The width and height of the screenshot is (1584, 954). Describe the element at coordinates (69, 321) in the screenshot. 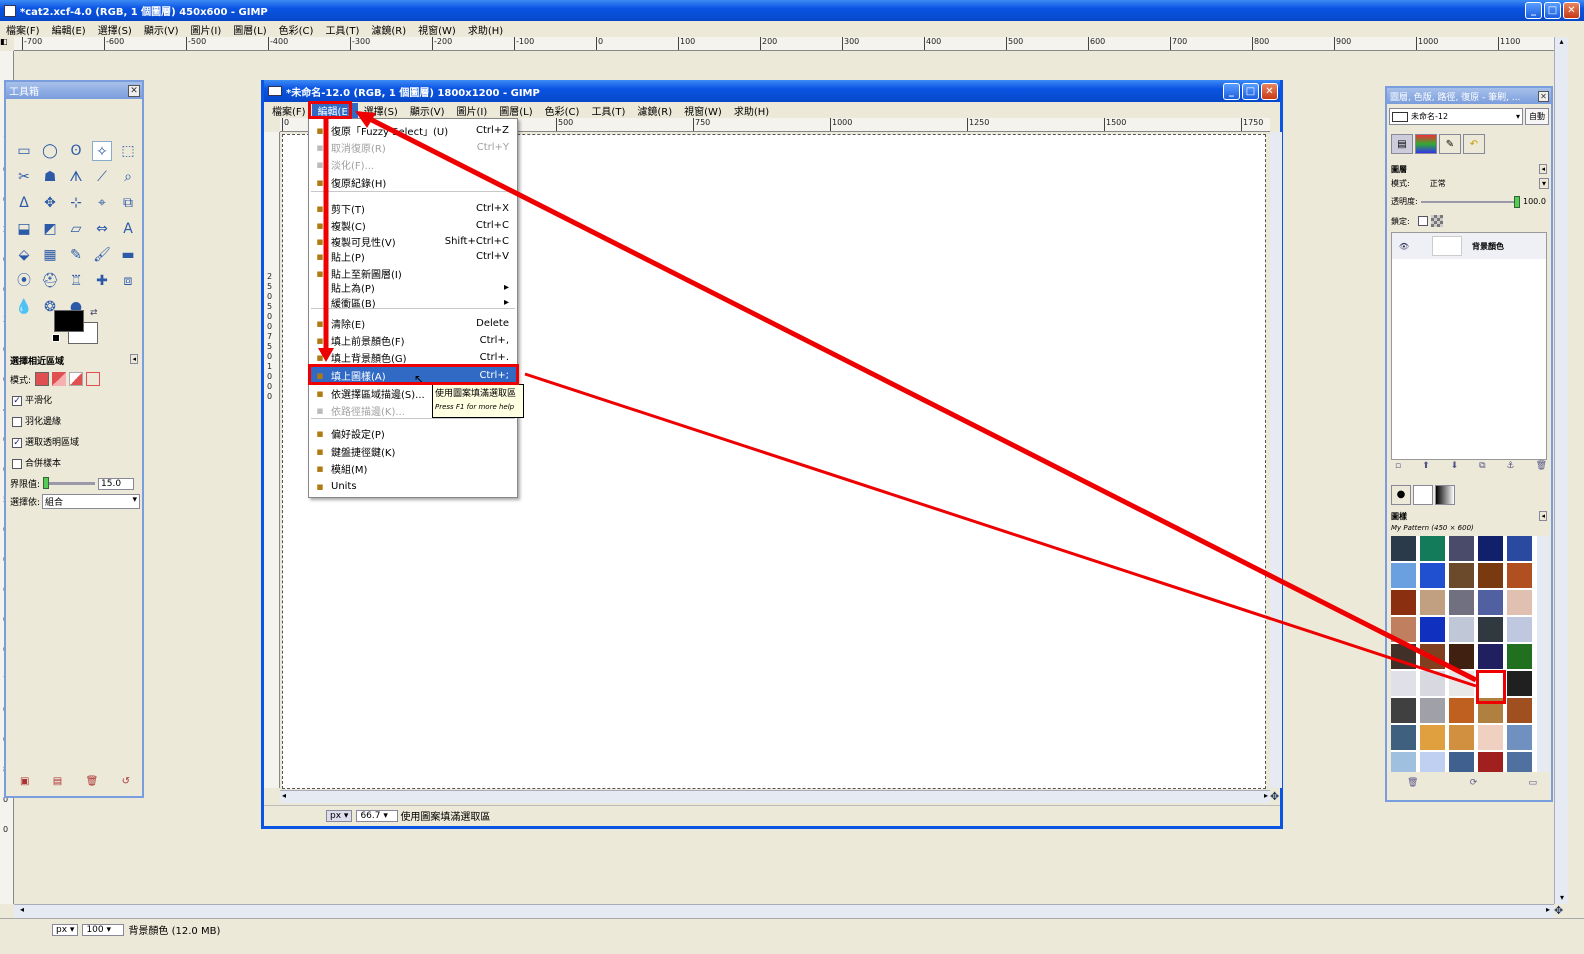

I see `fg-color-swatch` at that location.